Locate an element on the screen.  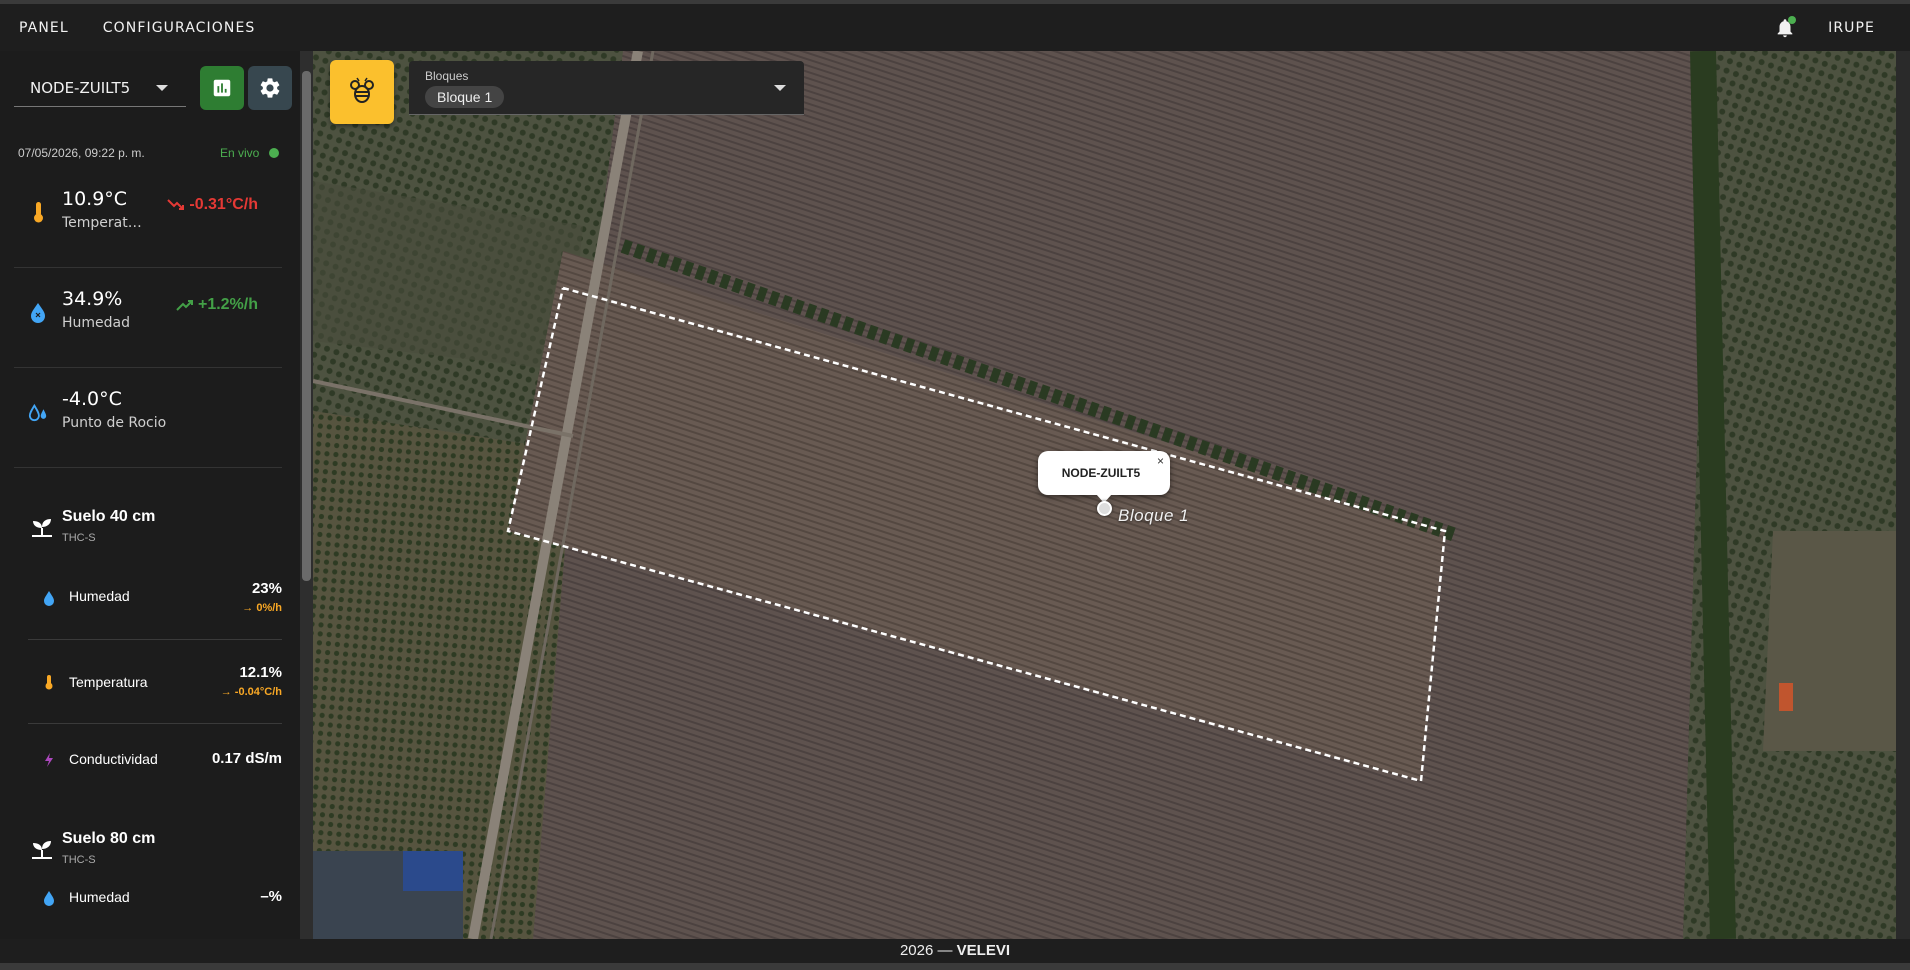
temperature-trend: -0.31°C/h is located at coordinates (212, 205).